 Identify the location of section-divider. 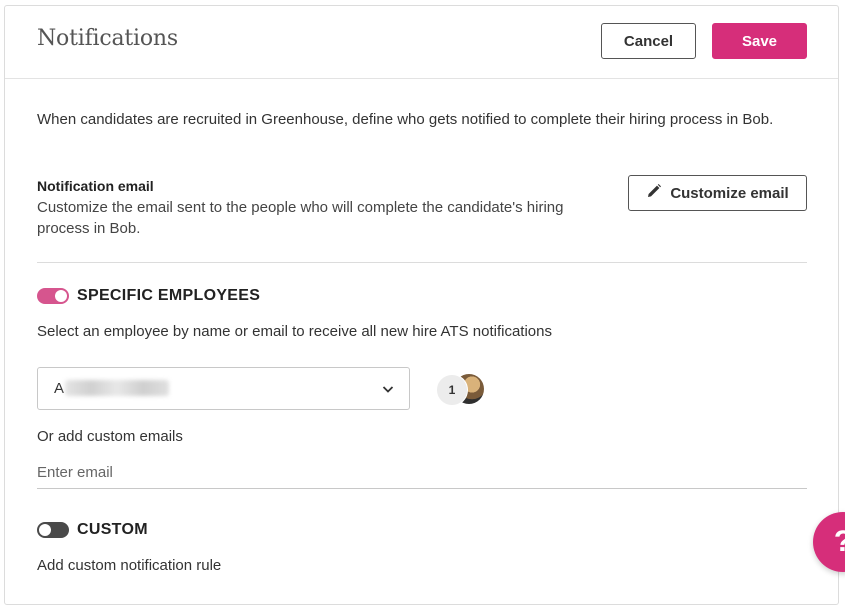
(422, 262).